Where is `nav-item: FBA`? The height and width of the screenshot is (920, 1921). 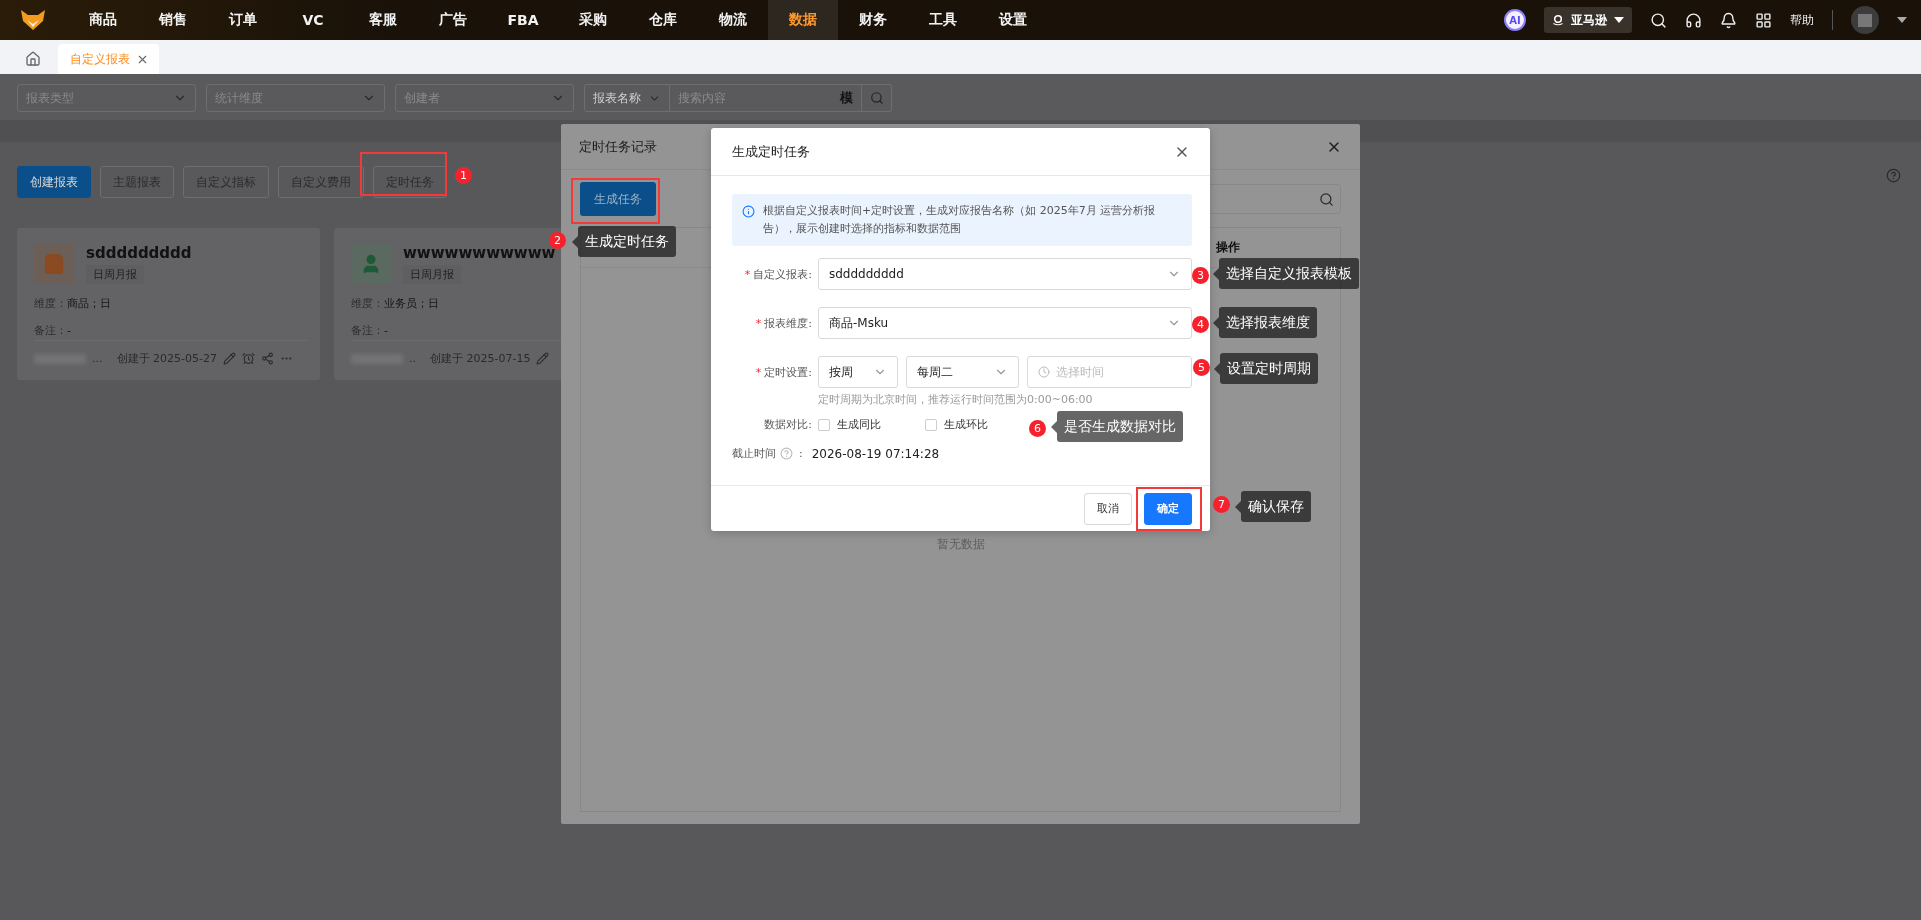
nav-item: FBA is located at coordinates (523, 20).